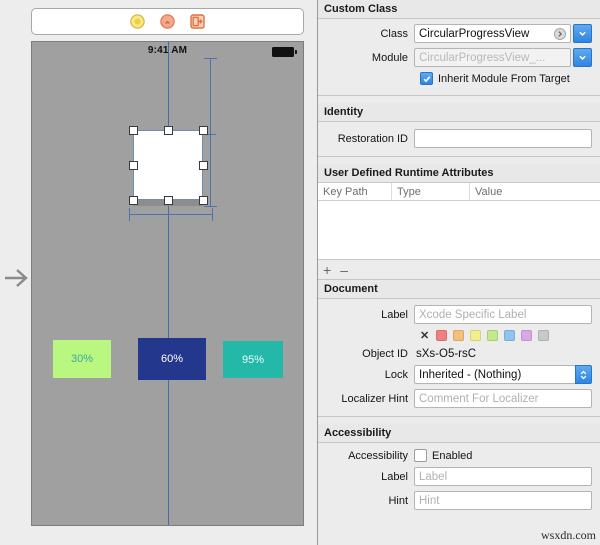 The width and height of the screenshot is (600, 545). I want to click on swatch-gray, so click(544, 335).